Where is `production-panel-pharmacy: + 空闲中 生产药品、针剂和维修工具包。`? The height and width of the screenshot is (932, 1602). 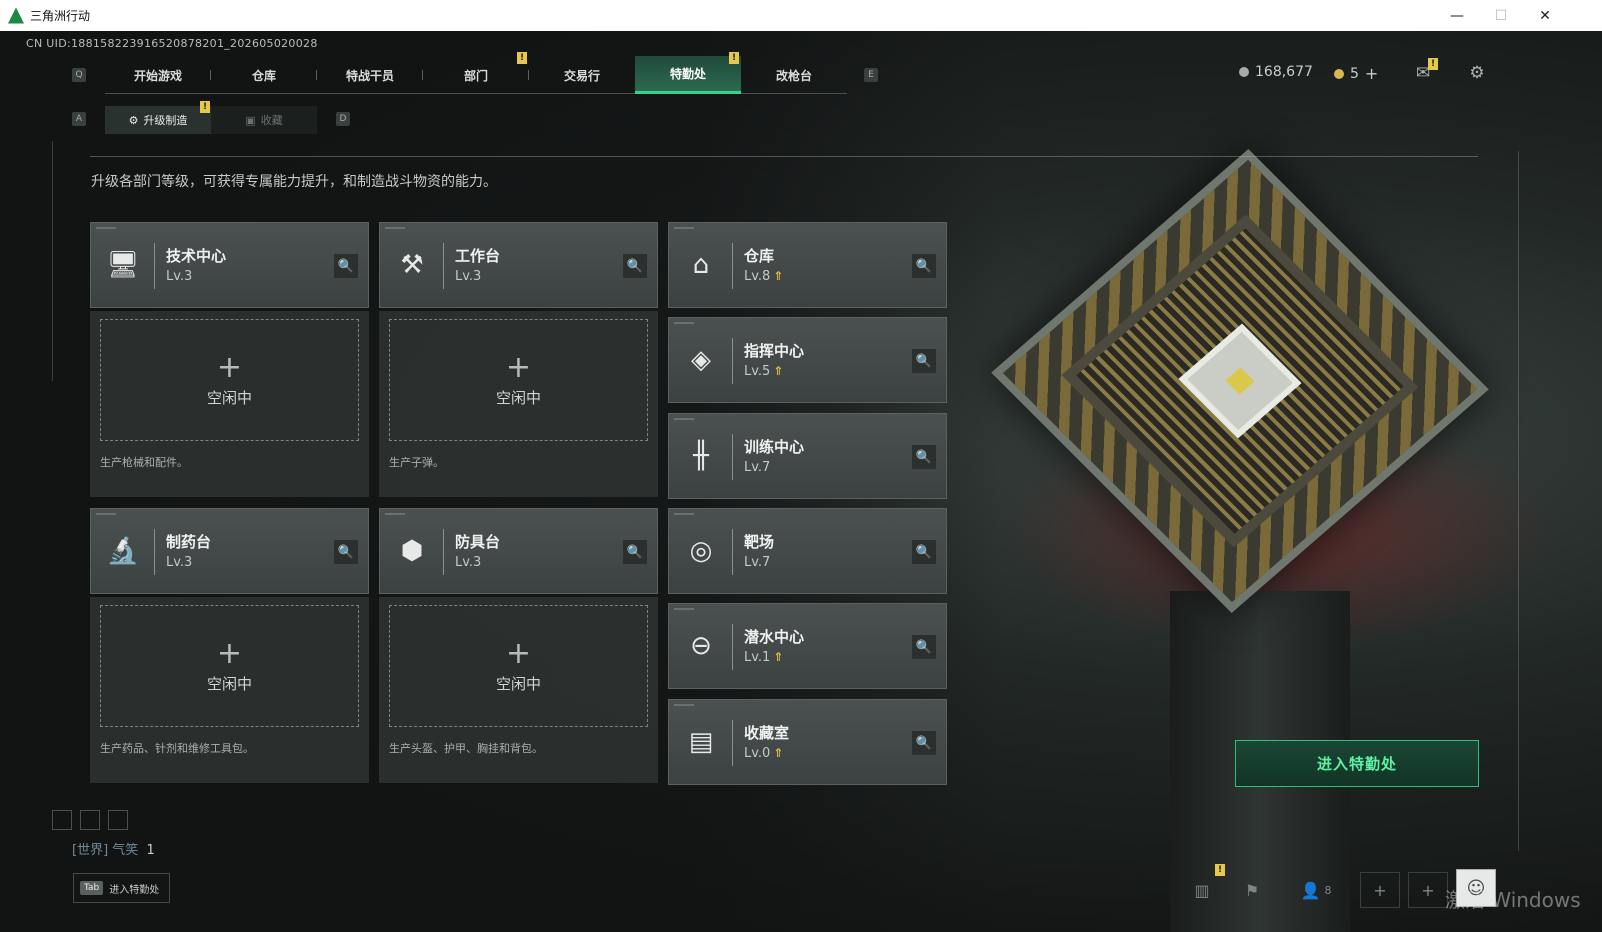
production-panel-pharmacy: + 空闲中 生产药品、针剂和维修工具包。 is located at coordinates (229, 690).